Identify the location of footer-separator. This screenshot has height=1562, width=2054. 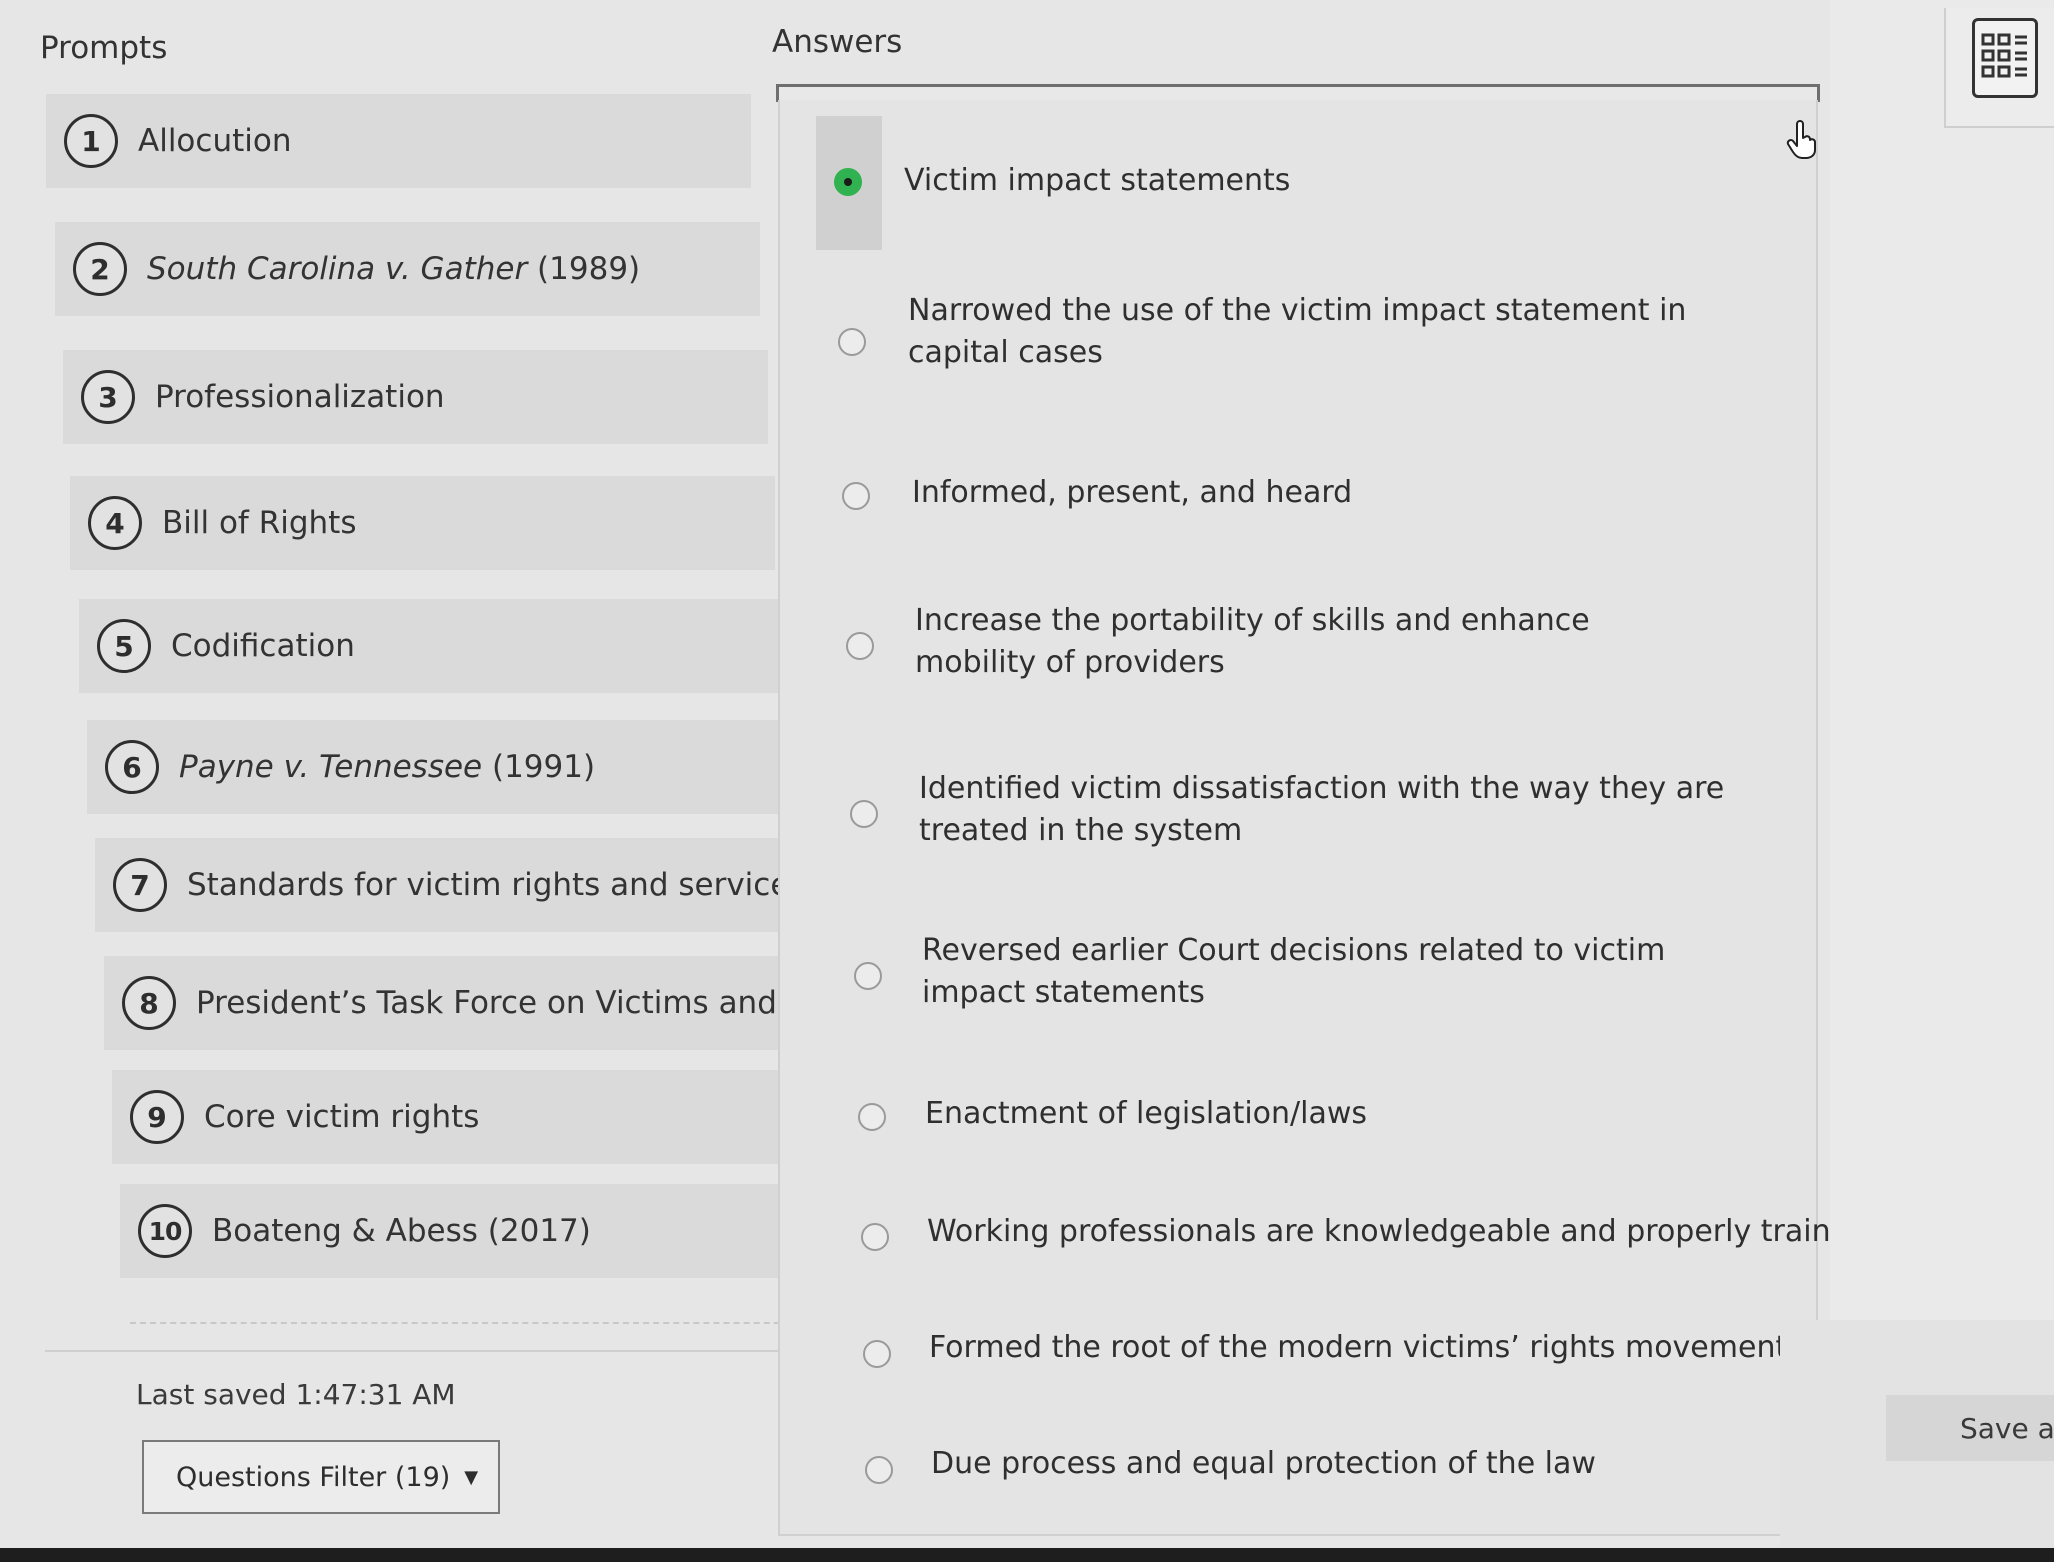
(430, 1351).